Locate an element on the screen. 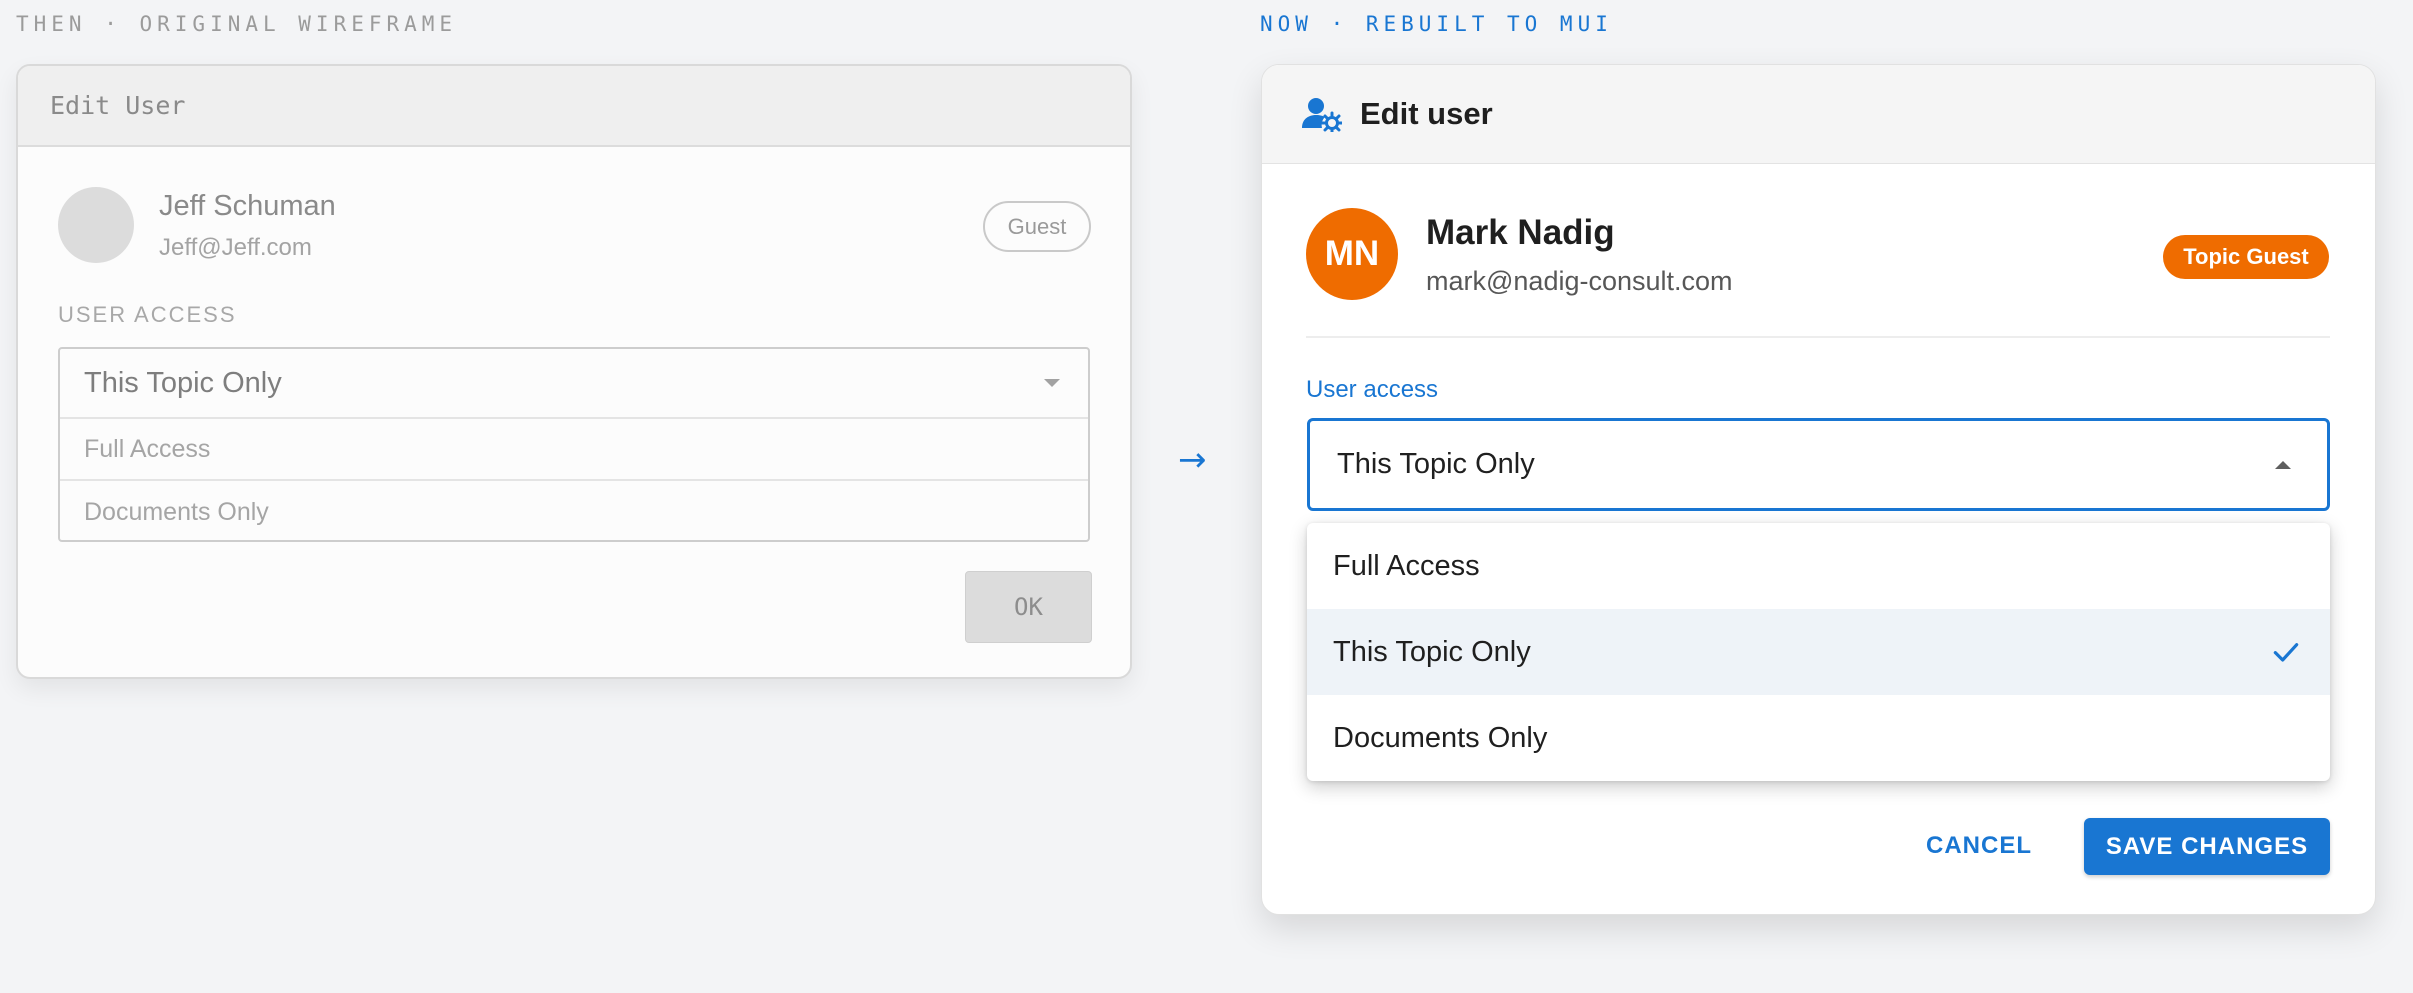 Image resolution: width=2413 pixels, height=993 pixels. wireframe-dialog-header: Edit User is located at coordinates (574, 106).